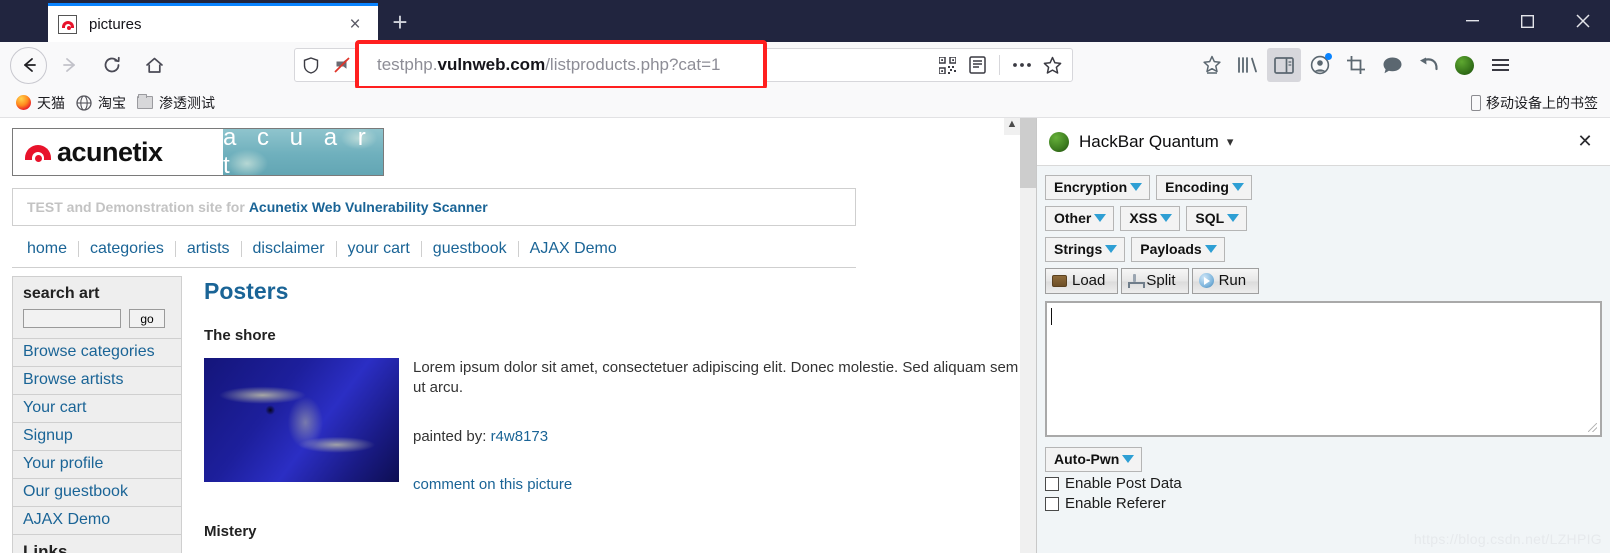 This screenshot has width=1610, height=553. I want to click on bookmark-label: 天猫, so click(51, 102).